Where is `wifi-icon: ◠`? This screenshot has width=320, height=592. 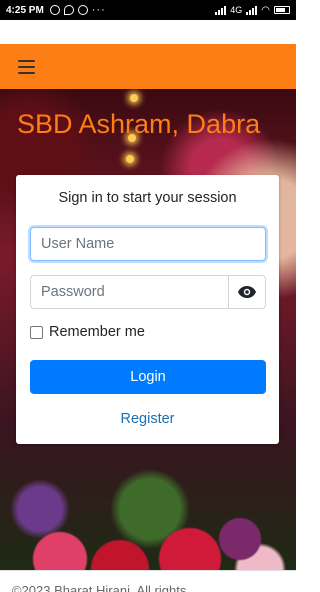 wifi-icon: ◠ is located at coordinates (265, 10).